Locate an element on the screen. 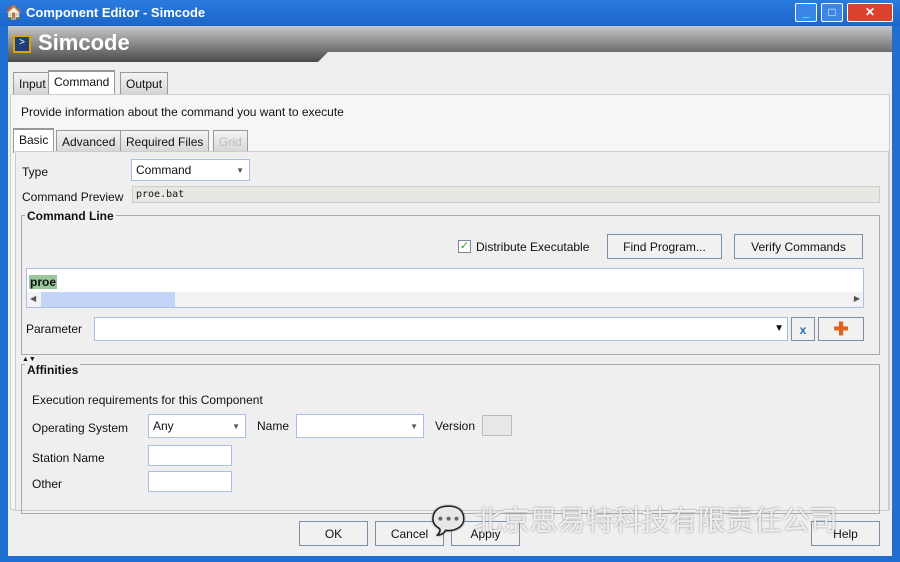 The height and width of the screenshot is (562, 900). preview-label: Command Preview is located at coordinates (73, 197).